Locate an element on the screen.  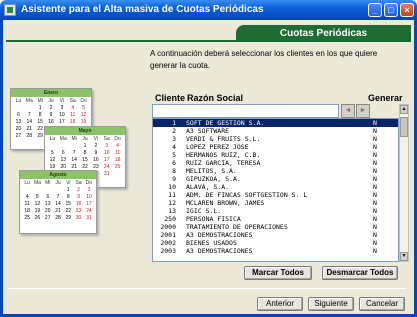
table-row: 1 SOFT DE GESTION S.A. N is located at coordinates (275, 123).